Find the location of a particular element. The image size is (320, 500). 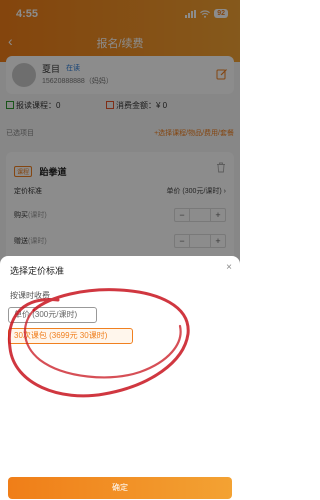

close-icon: × is located at coordinates (229, 267).